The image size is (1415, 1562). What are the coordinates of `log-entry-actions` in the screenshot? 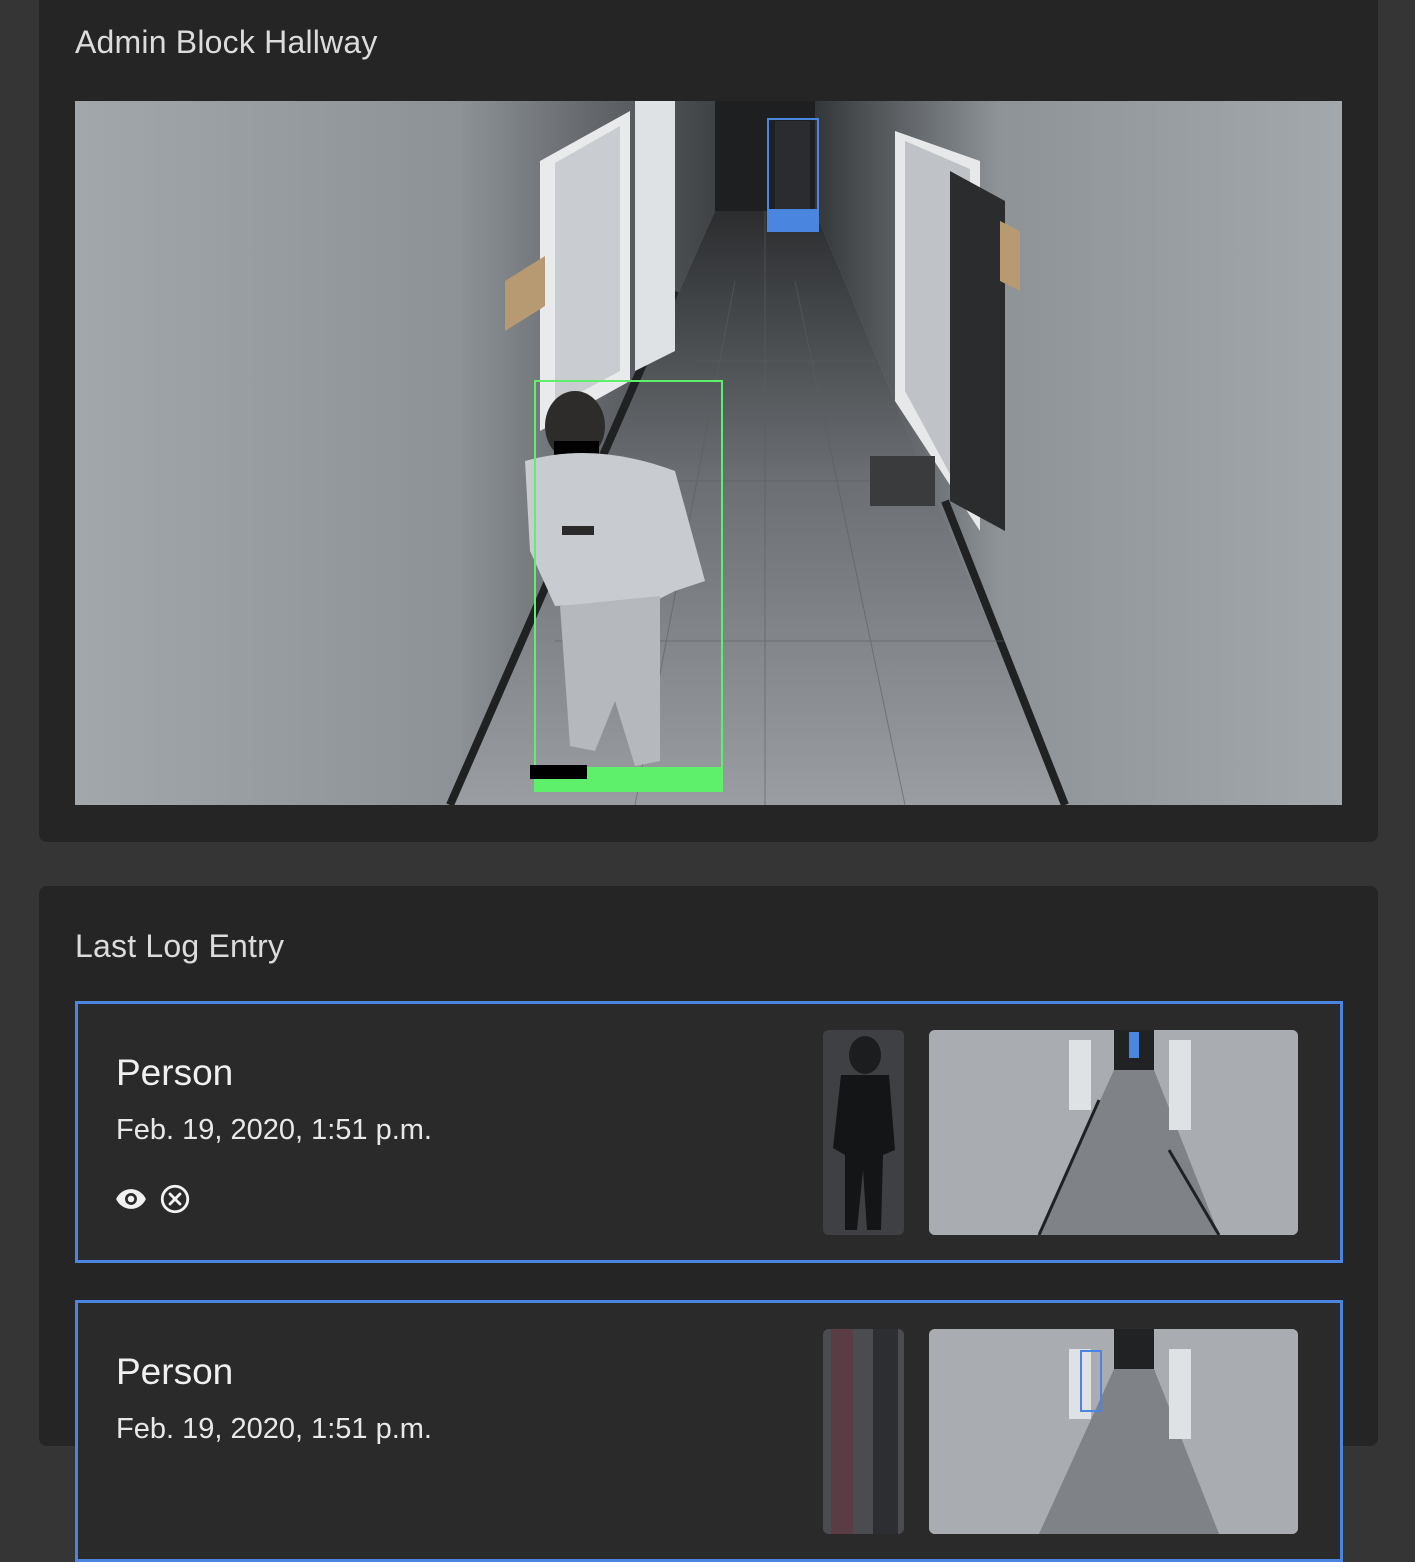 It's located at (153, 1199).